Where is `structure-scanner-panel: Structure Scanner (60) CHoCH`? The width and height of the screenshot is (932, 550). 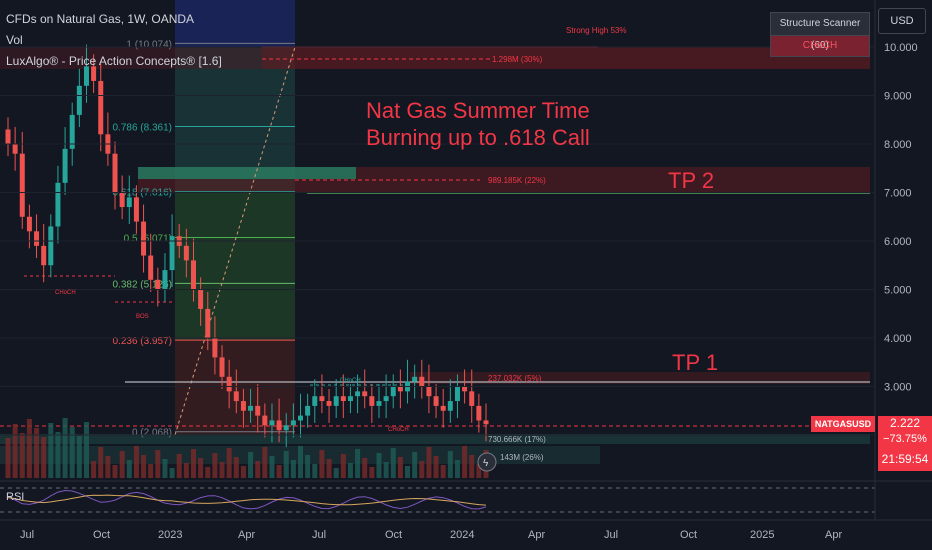 structure-scanner-panel: Structure Scanner (60) CHoCH is located at coordinates (820, 35).